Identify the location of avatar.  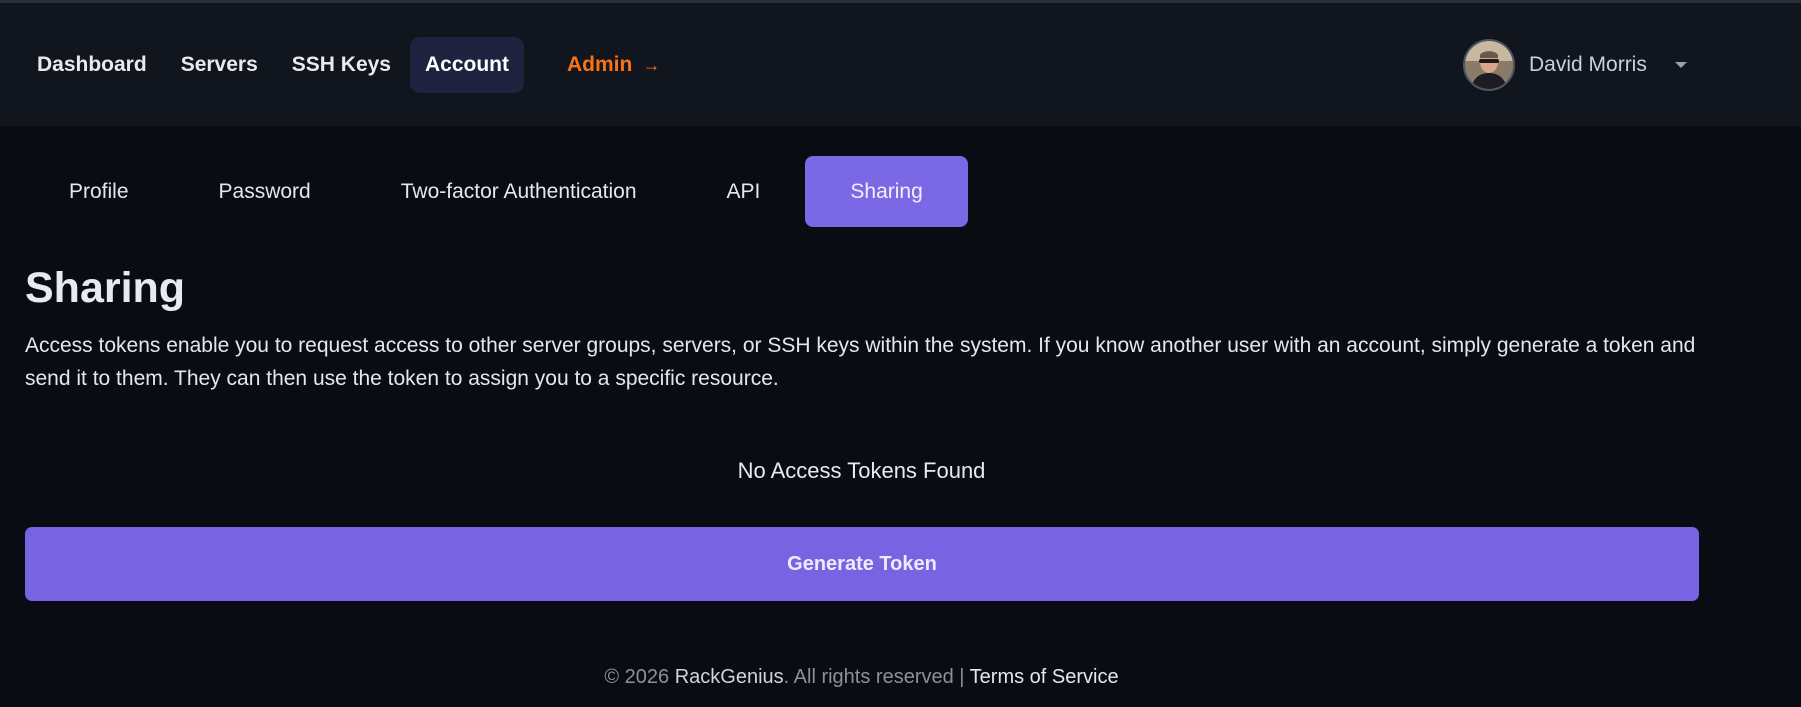
(1489, 65).